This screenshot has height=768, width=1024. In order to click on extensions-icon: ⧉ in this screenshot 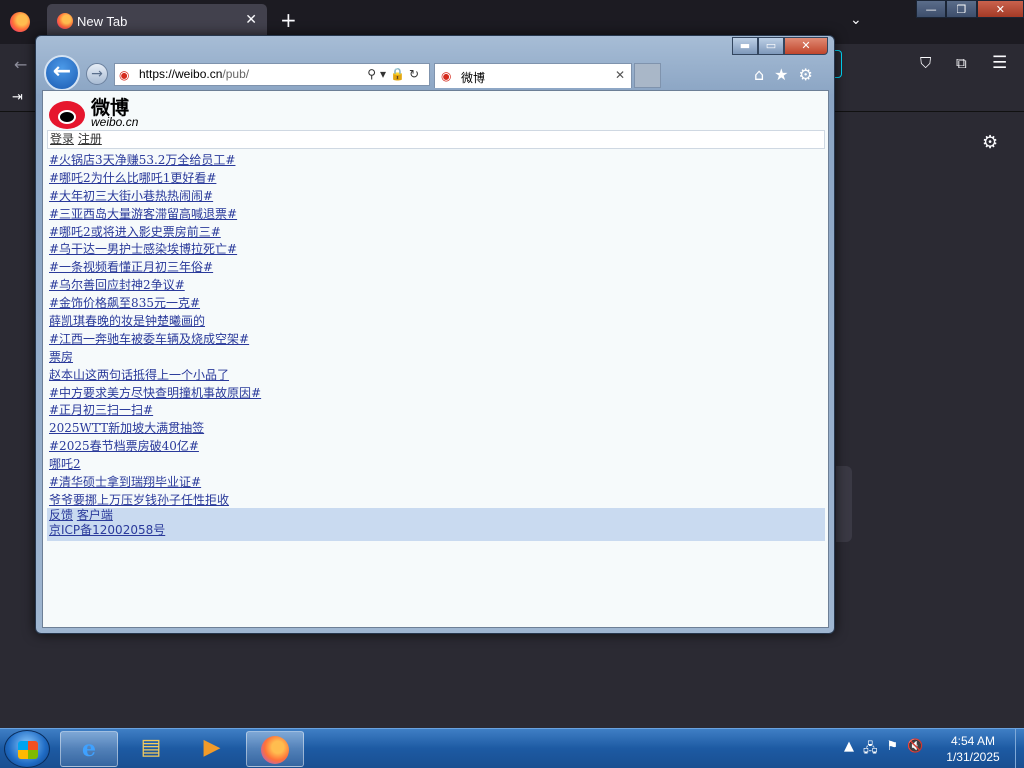, I will do `click(961, 63)`.